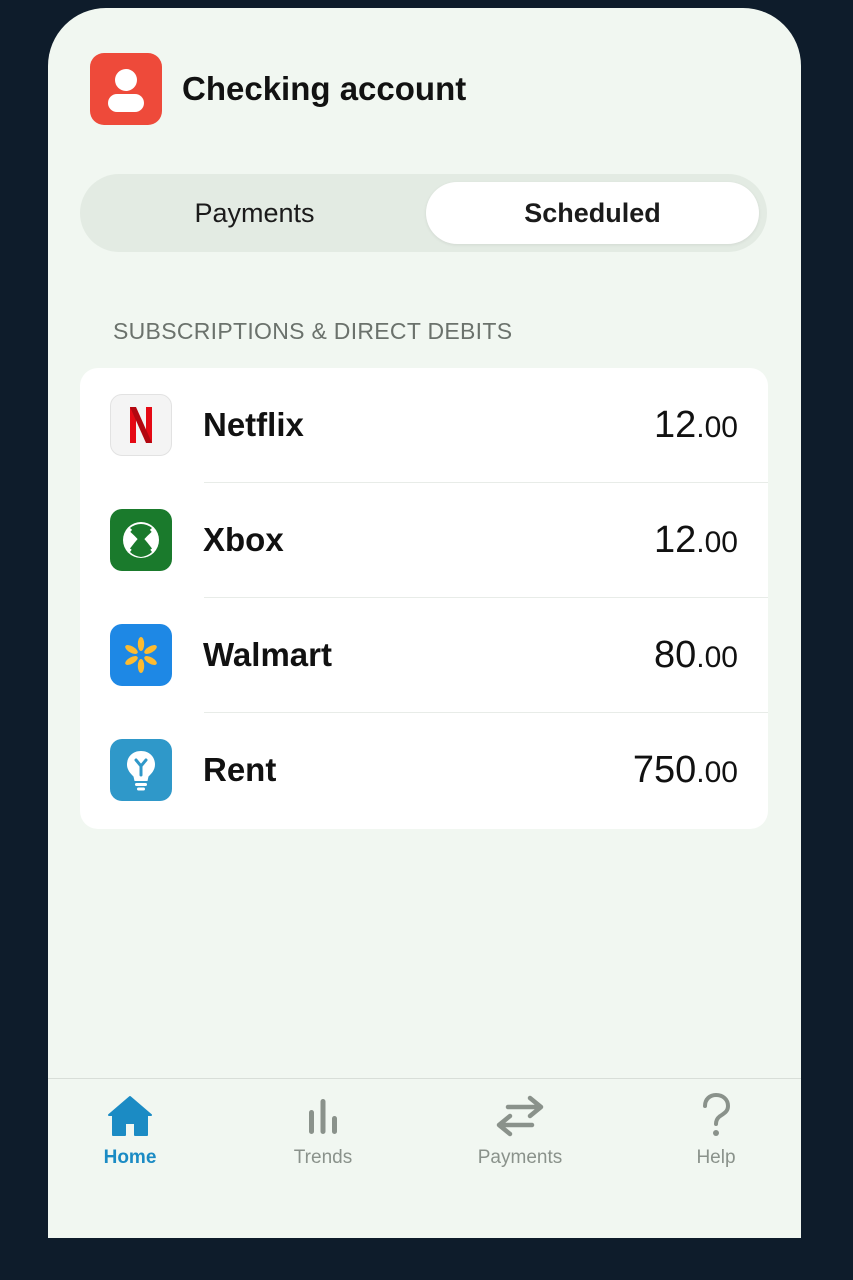  I want to click on list-item-rent: Rent 750.00, so click(424, 770).